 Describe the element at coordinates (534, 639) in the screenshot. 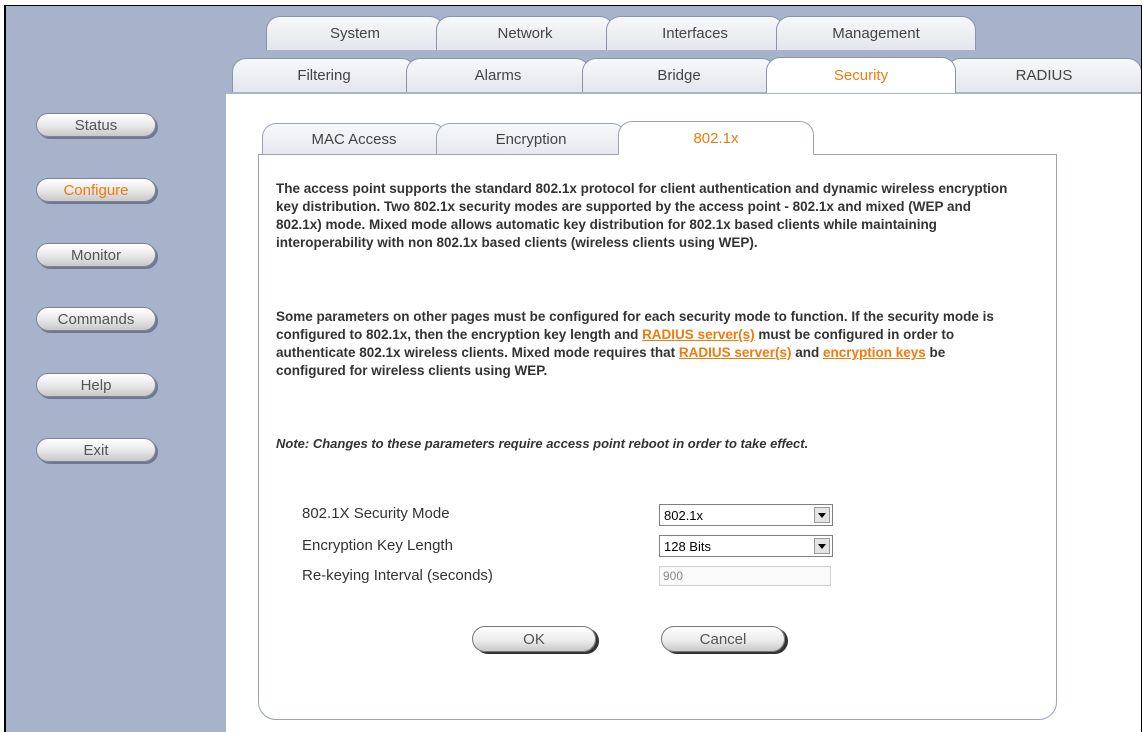

I see `ok-button: OK` at that location.